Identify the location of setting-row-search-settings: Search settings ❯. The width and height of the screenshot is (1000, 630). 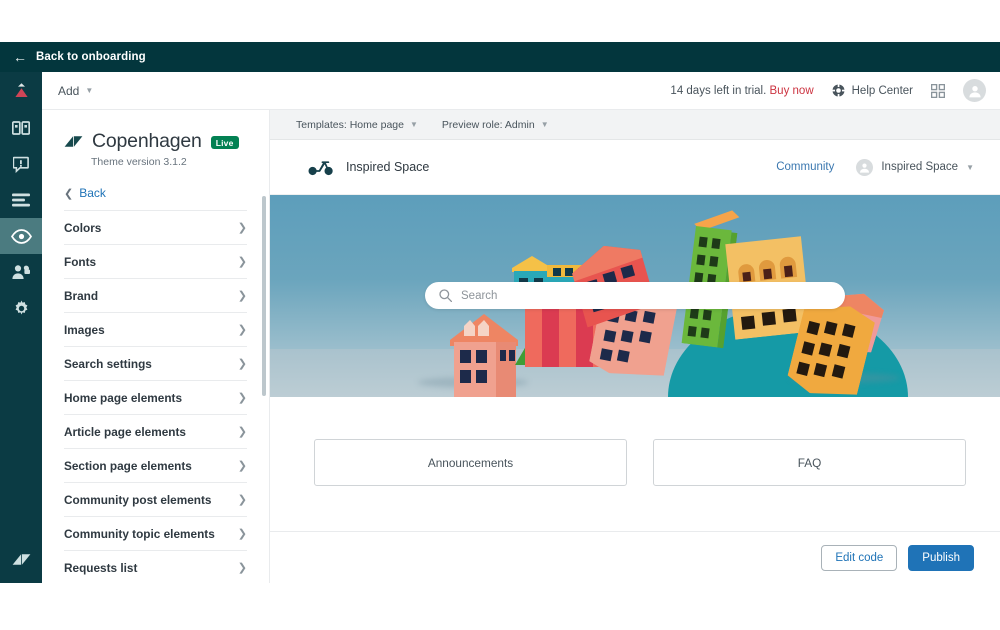
(155, 363).